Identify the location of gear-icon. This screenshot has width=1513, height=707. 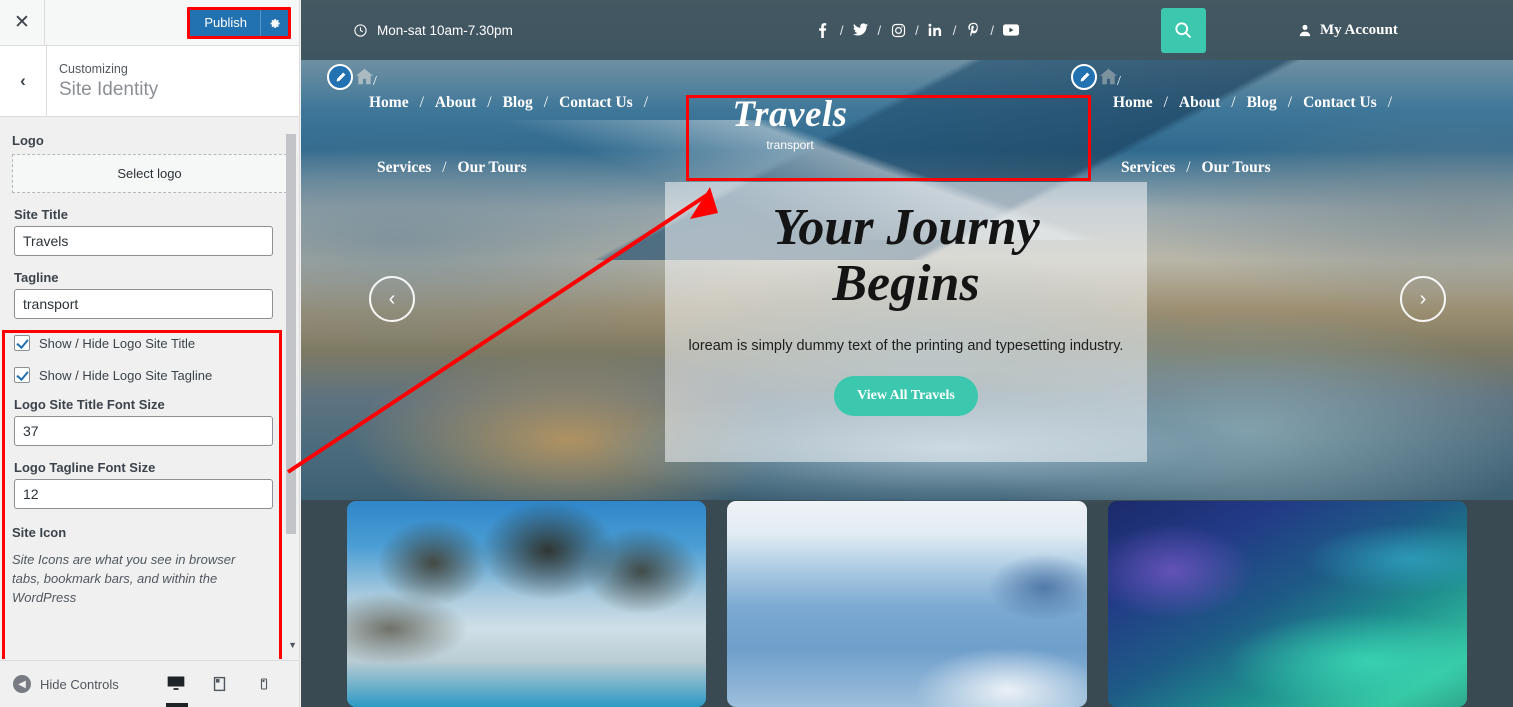
(274, 23).